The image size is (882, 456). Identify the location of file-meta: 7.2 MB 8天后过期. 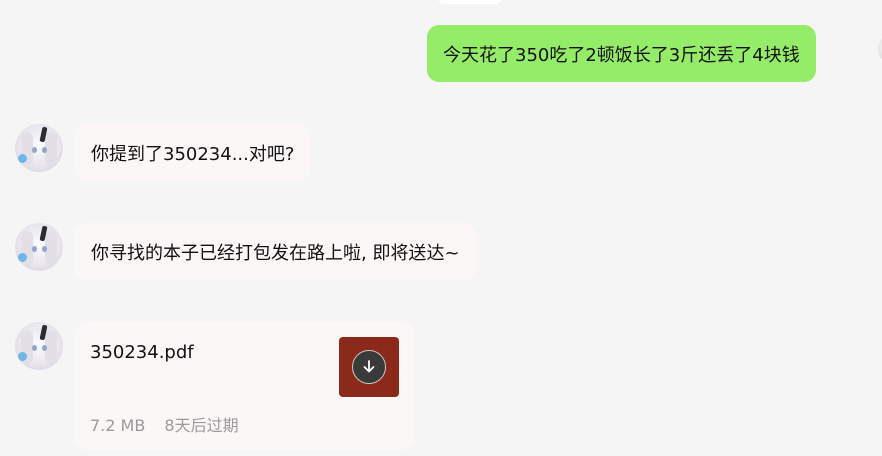
(164, 424).